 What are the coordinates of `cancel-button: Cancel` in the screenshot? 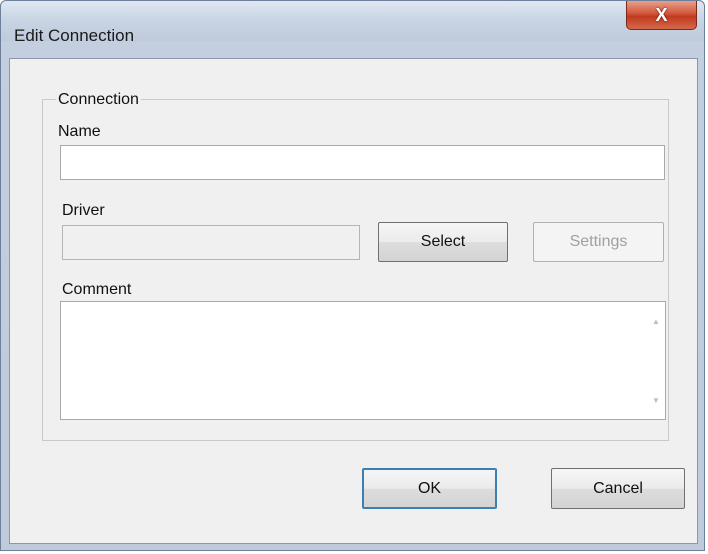 It's located at (618, 488).